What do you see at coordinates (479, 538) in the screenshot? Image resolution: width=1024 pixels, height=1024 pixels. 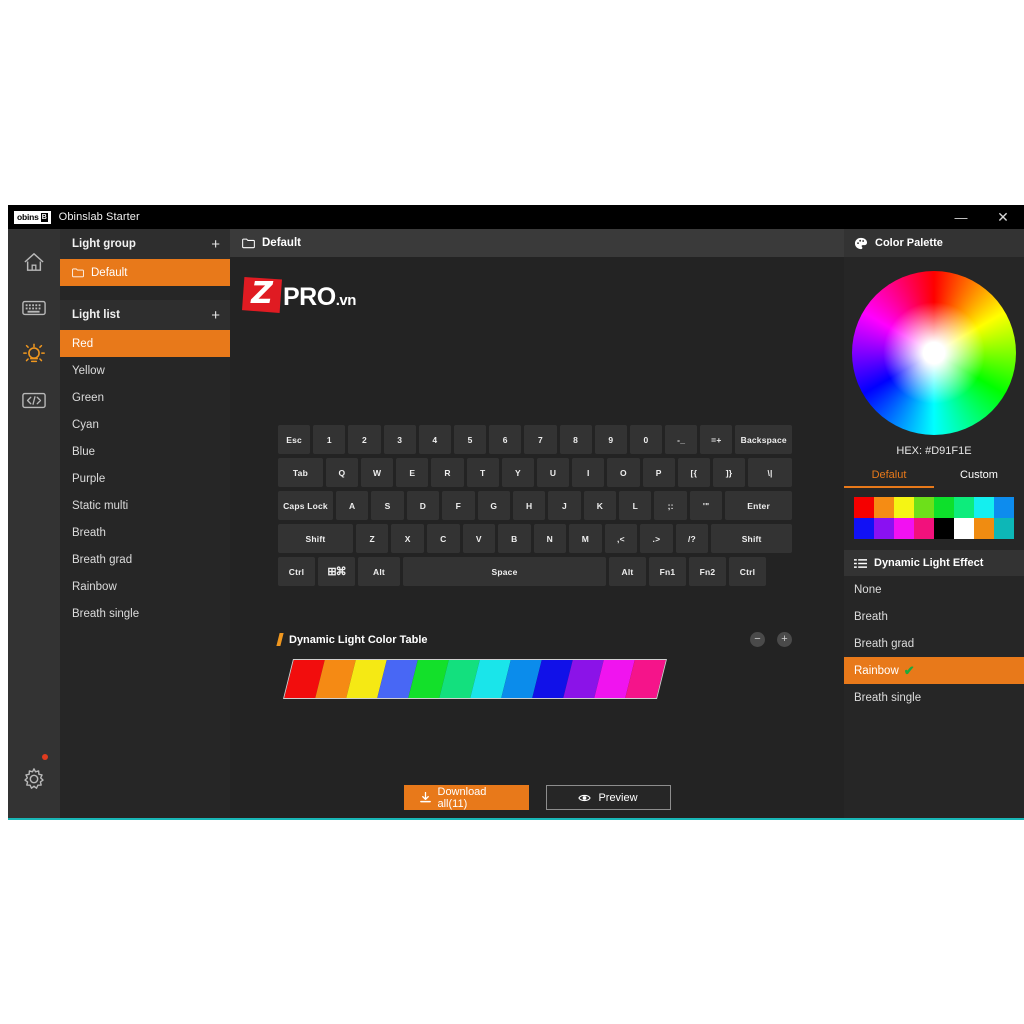 I see `key-v: V` at bounding box center [479, 538].